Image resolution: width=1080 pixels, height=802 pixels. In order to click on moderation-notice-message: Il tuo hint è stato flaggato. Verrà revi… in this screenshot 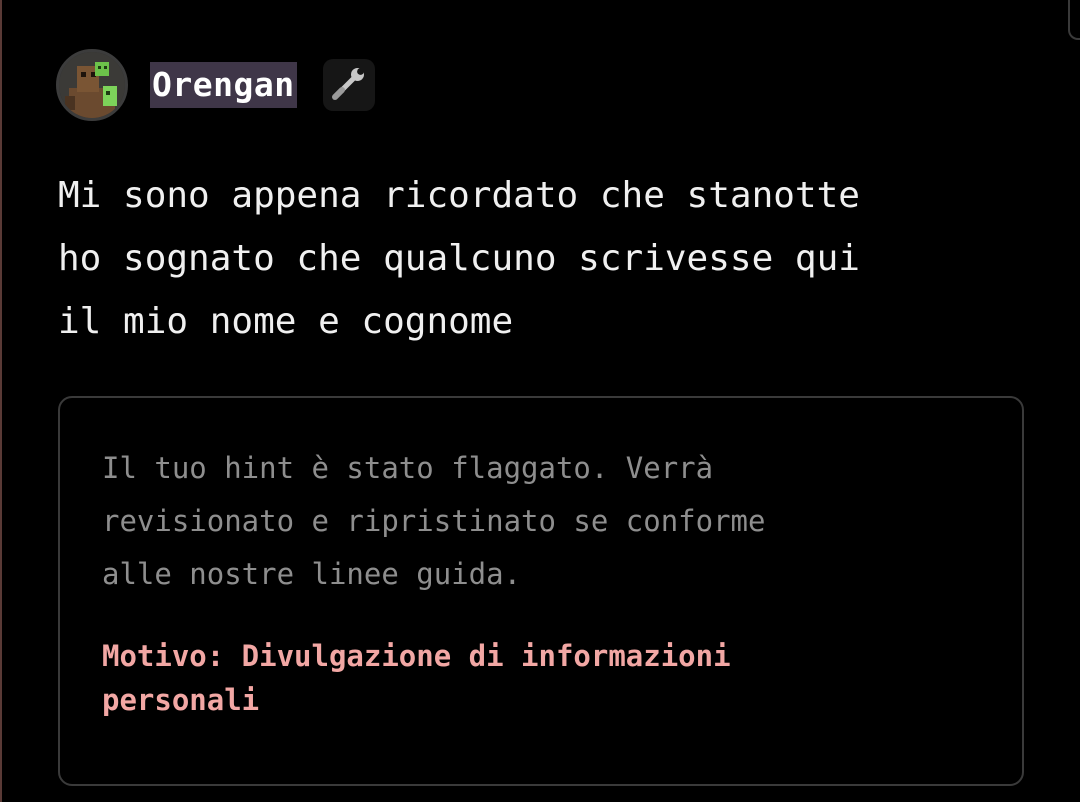, I will do `click(434, 521)`.